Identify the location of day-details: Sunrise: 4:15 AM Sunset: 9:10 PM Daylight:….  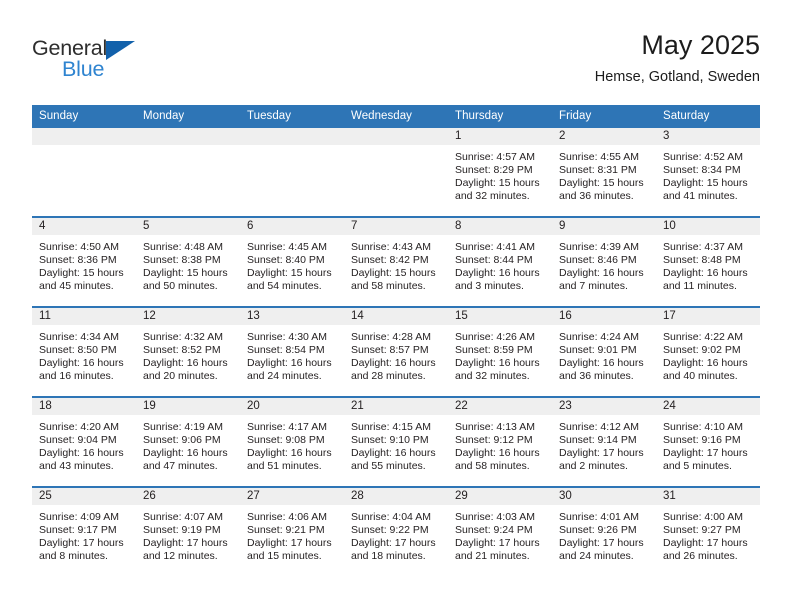
(396, 444).